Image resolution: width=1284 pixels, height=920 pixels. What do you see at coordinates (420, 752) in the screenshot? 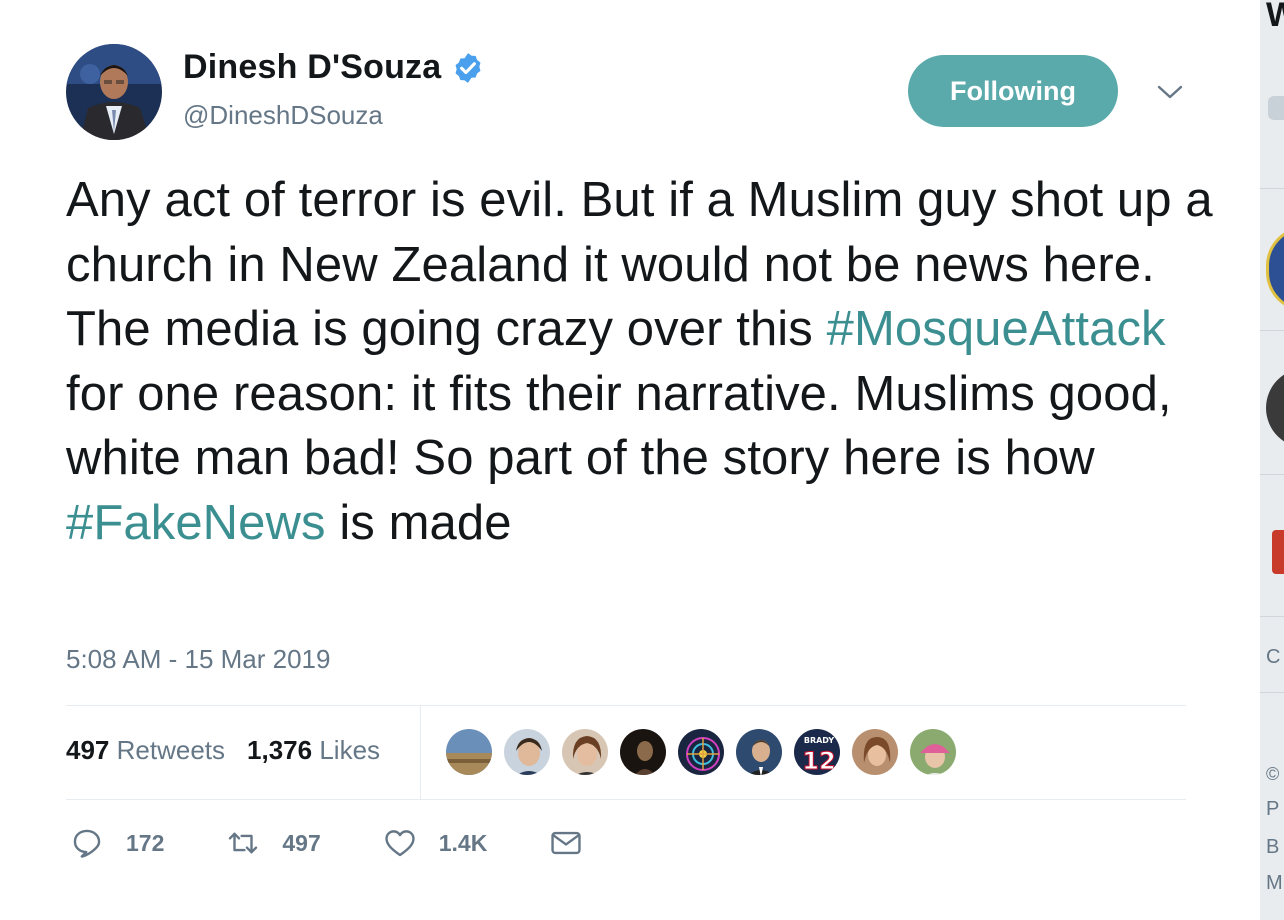
I see `stats-divider` at bounding box center [420, 752].